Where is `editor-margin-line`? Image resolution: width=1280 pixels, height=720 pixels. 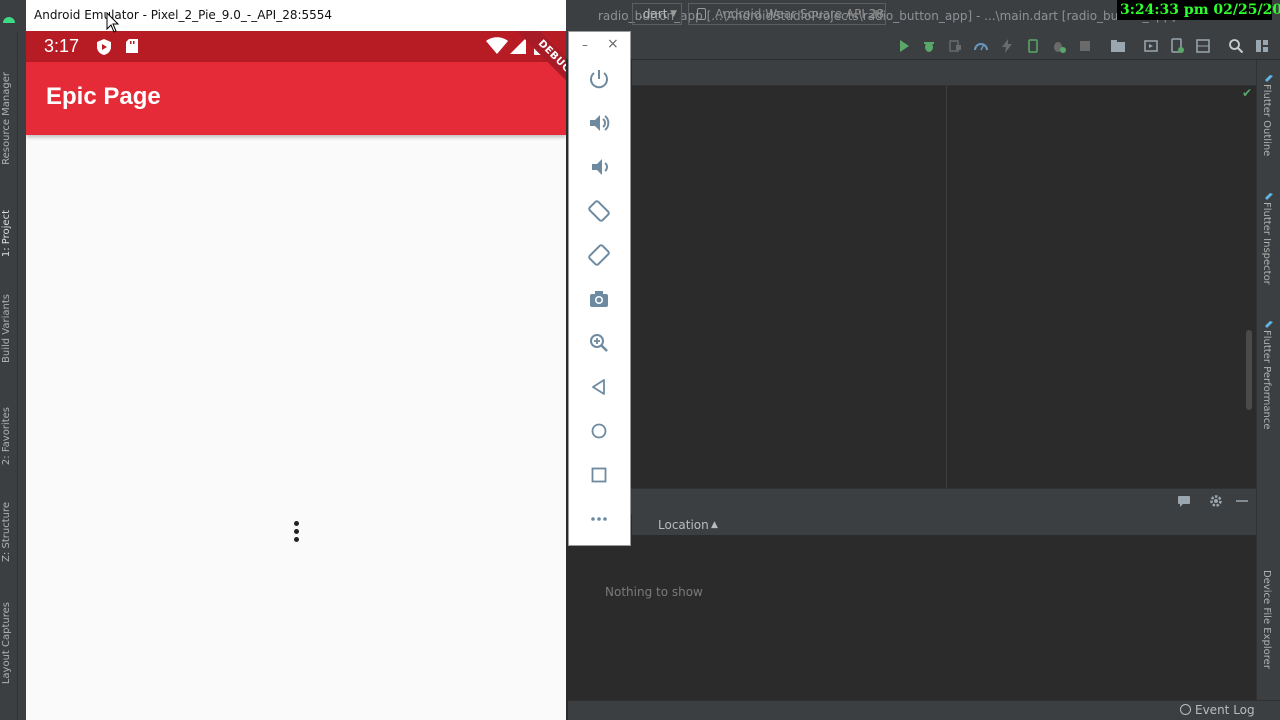
editor-margin-line is located at coordinates (946, 287).